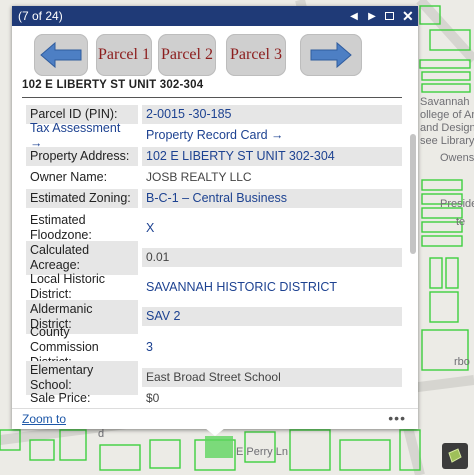 The height and width of the screenshot is (475, 474). What do you see at coordinates (69, 177) in the screenshot?
I see `label-owner-name: Owner Name:` at bounding box center [69, 177].